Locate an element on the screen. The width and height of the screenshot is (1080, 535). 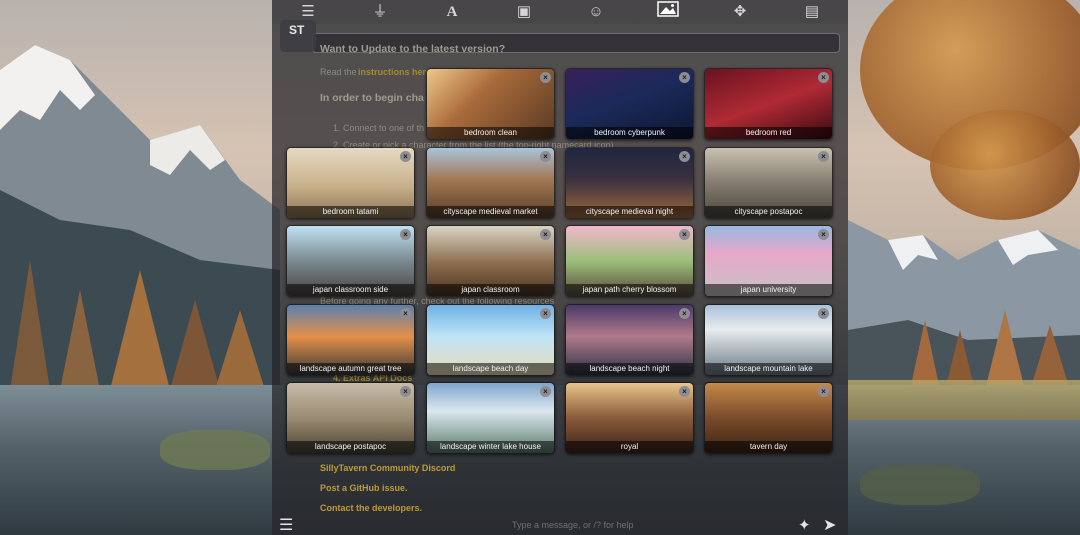
background-thumbnail-medieval-night: cityscape medieval night × is located at coordinates (629, 183).